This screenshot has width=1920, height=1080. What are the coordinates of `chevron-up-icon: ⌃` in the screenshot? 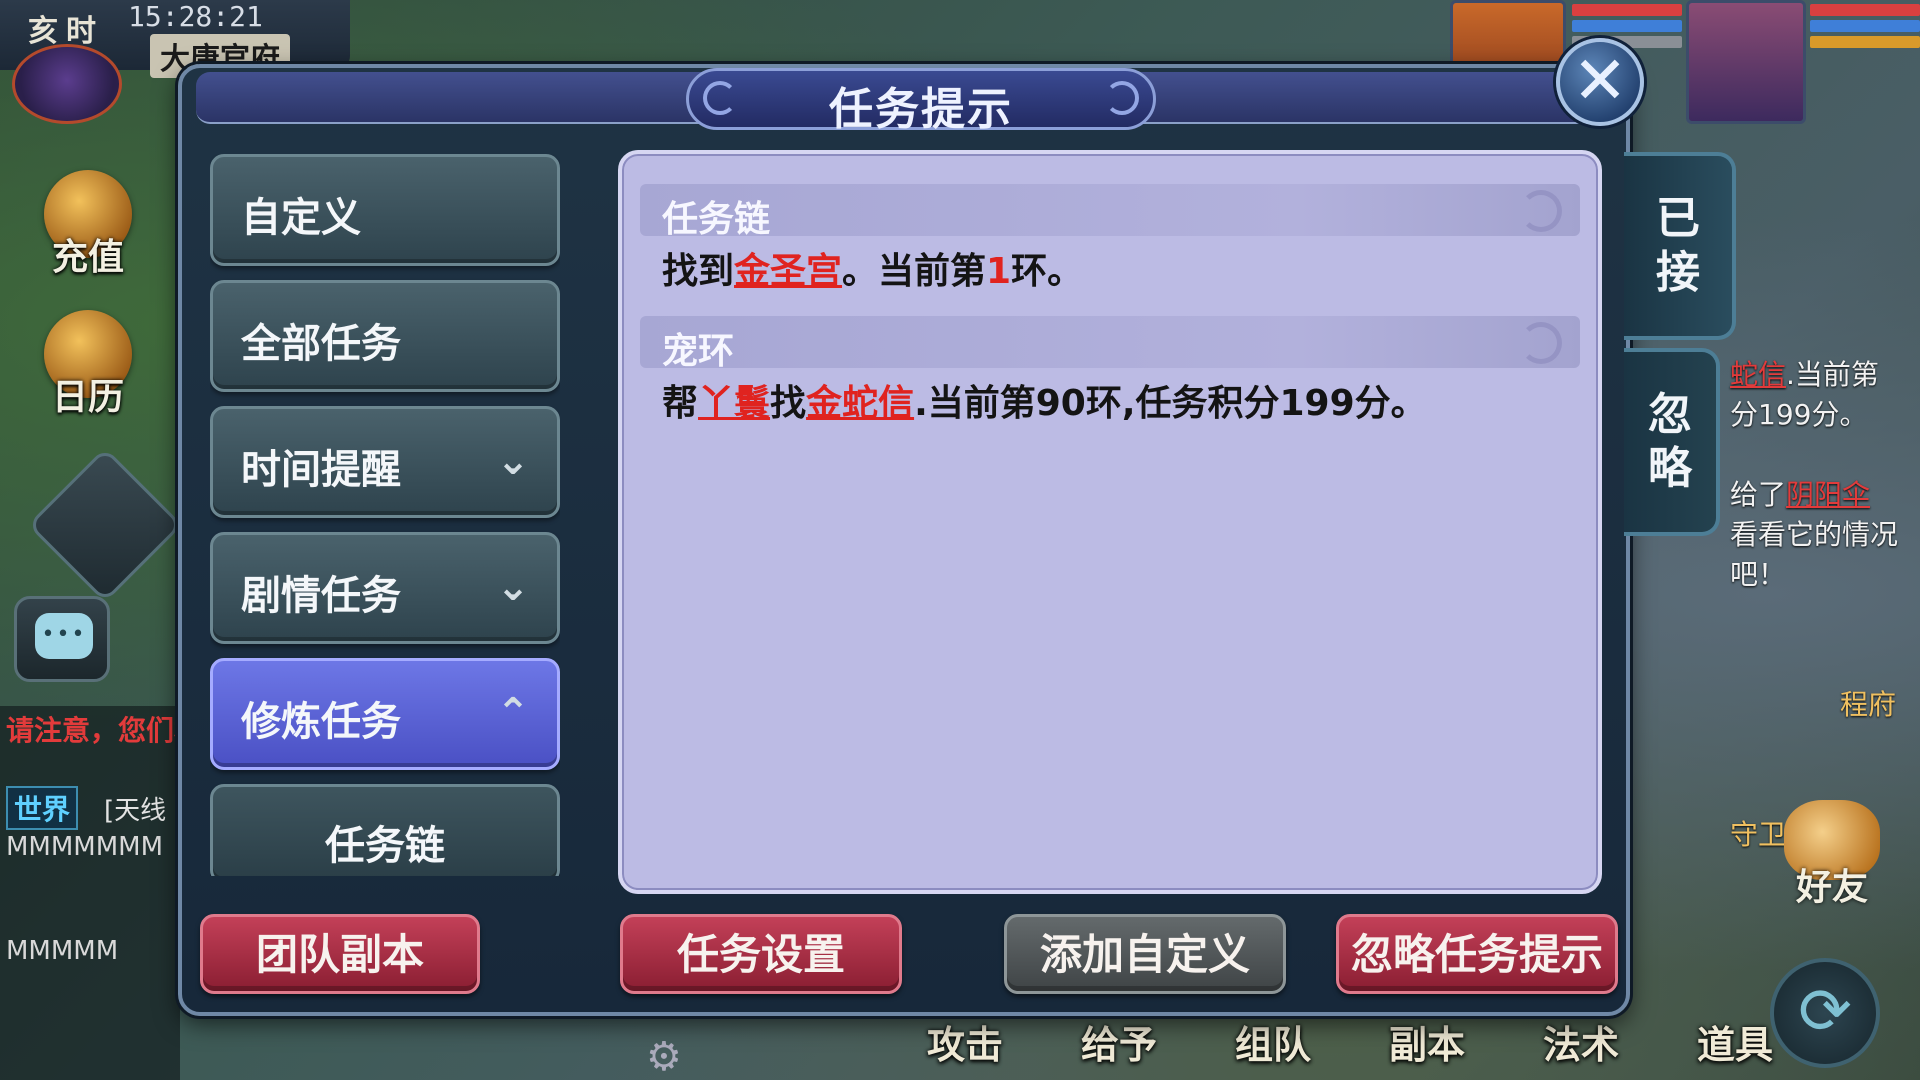 It's located at (513, 713).